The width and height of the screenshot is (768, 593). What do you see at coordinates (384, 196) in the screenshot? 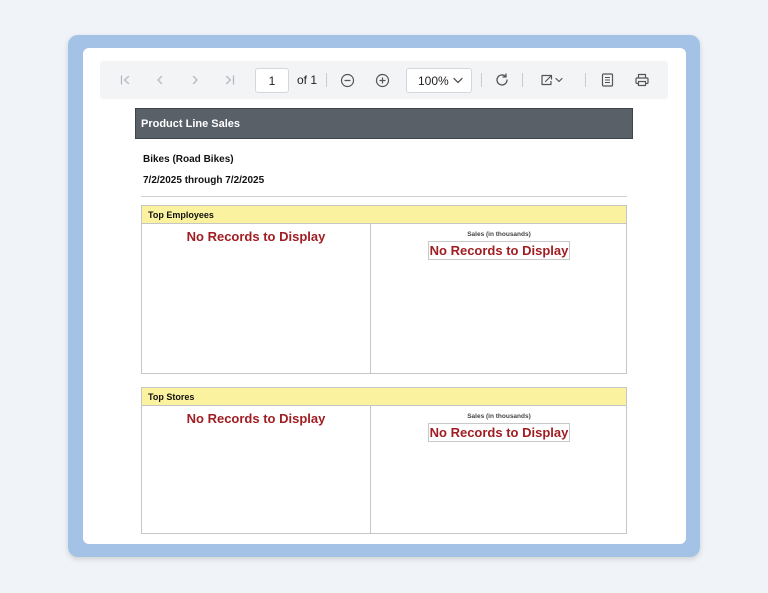
I see `divider` at bounding box center [384, 196].